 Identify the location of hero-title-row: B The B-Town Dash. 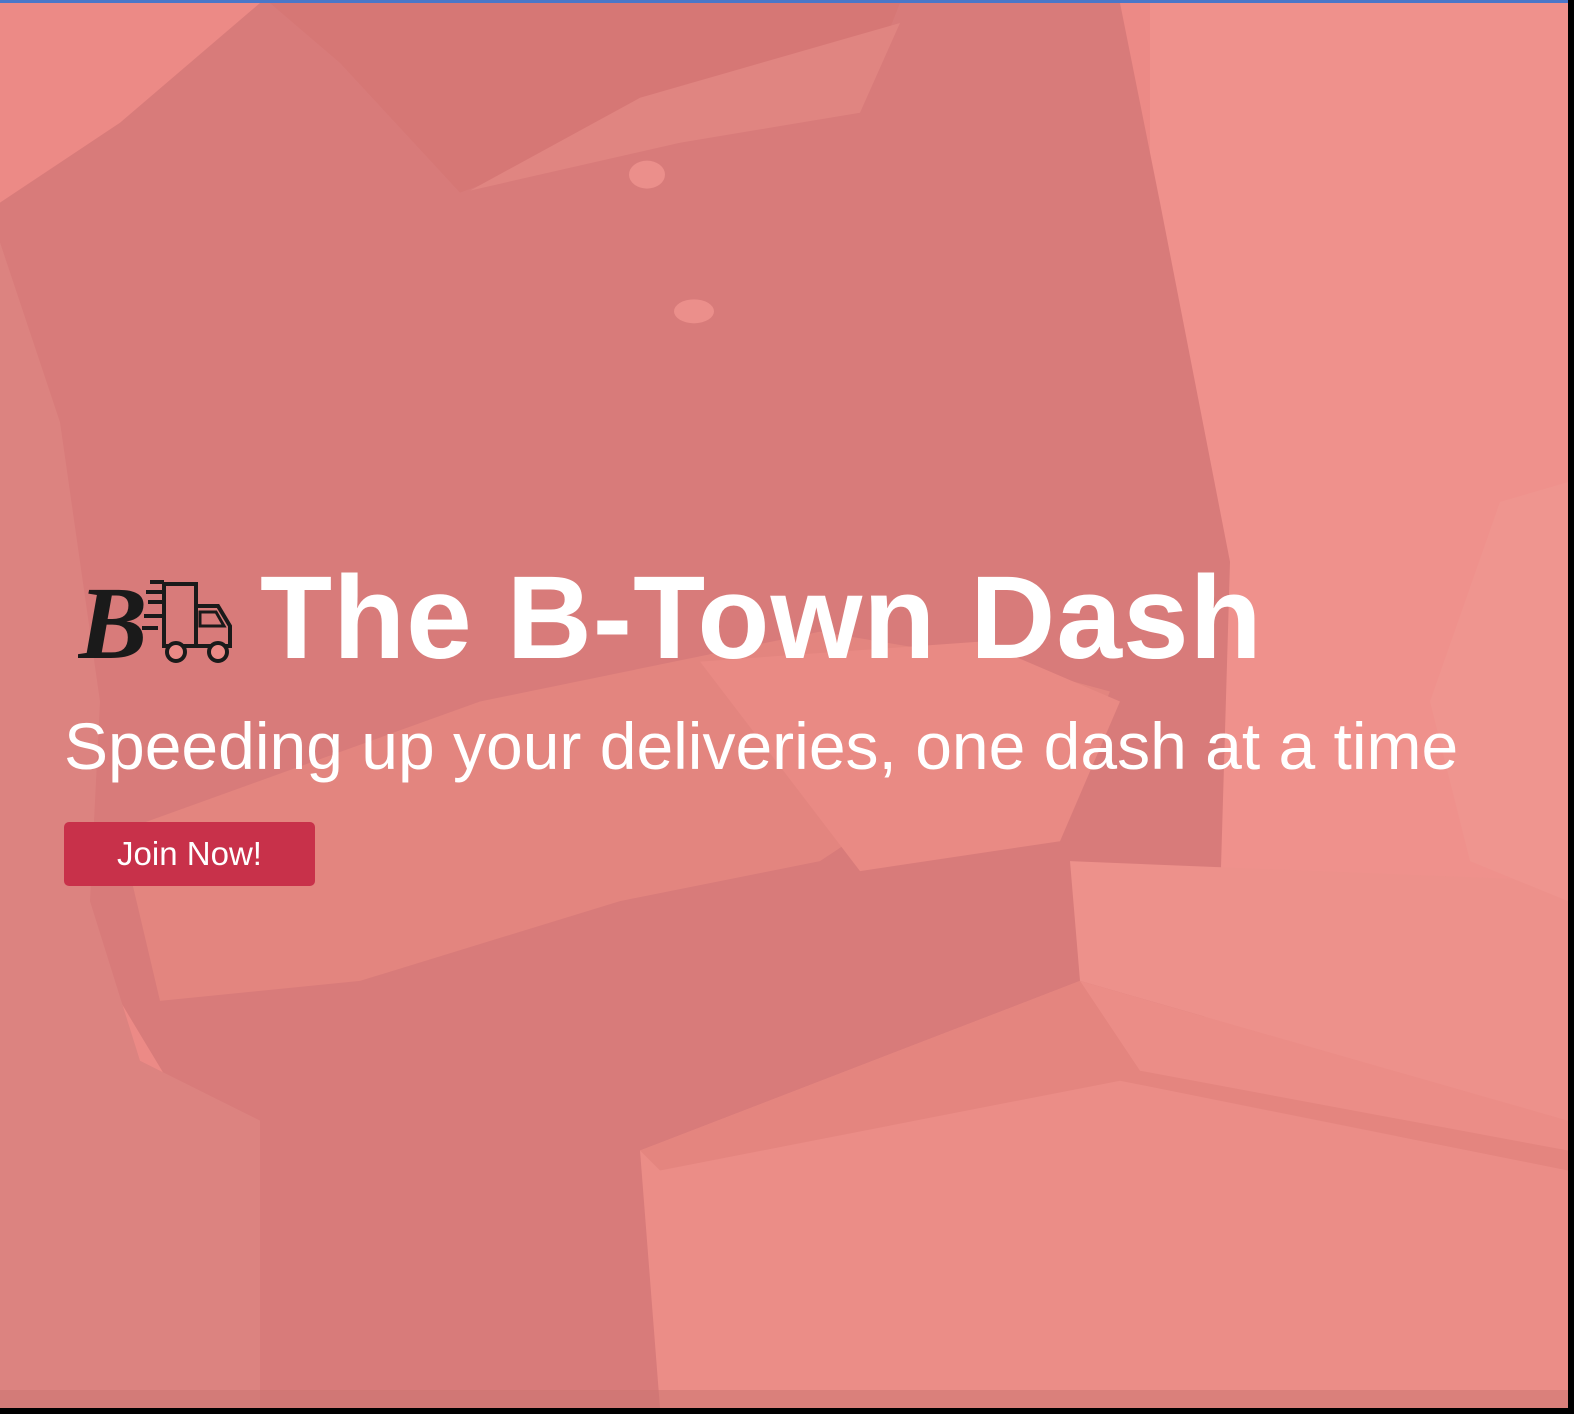
(809, 618).